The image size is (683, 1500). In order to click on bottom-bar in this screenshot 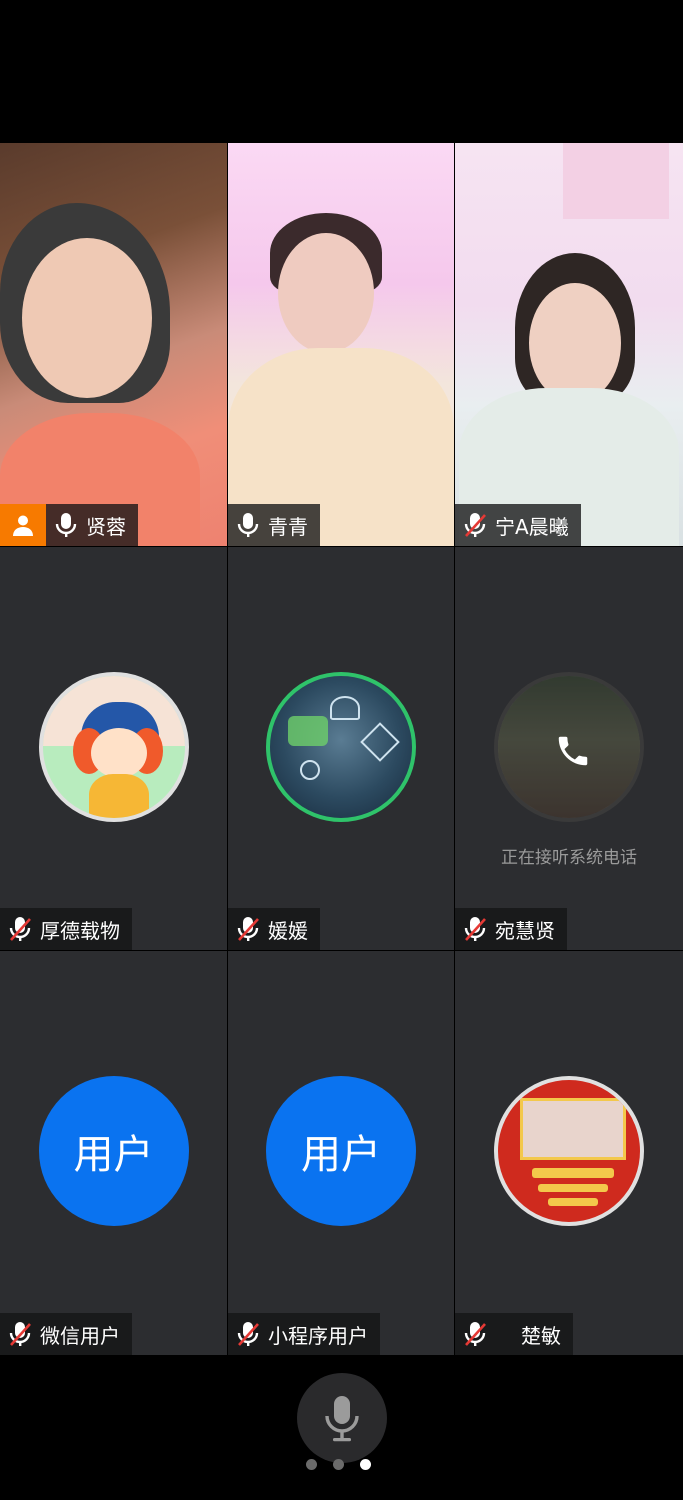, I will do `click(341, 1427)`.